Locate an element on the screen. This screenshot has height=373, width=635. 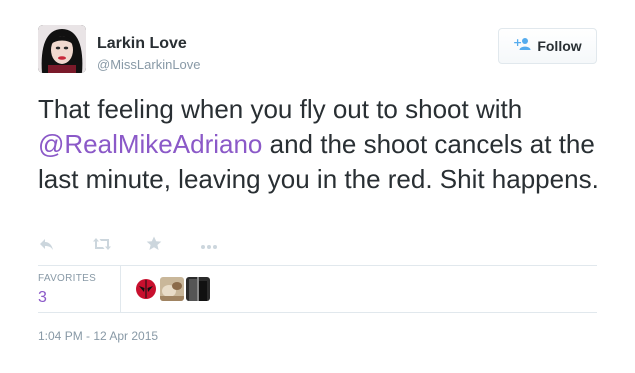
follow-button-label: Follow is located at coordinates (559, 46).